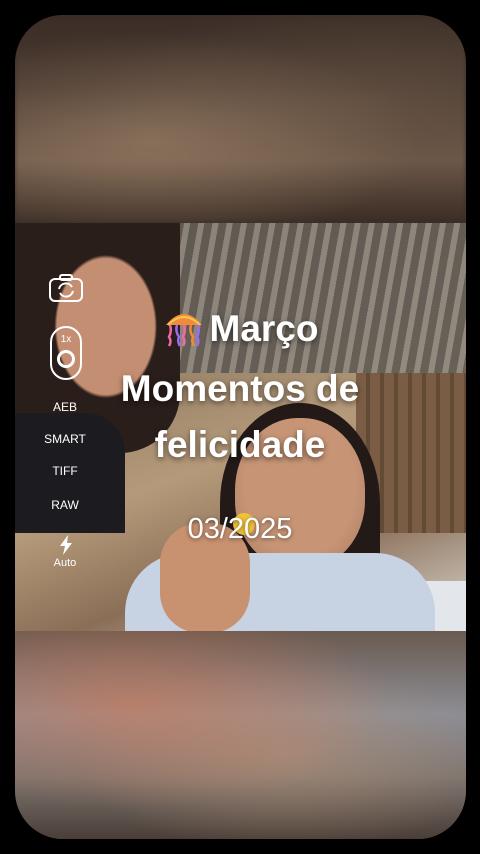 The image size is (480, 854). I want to click on overlay-date: 03/2025, so click(240, 529).